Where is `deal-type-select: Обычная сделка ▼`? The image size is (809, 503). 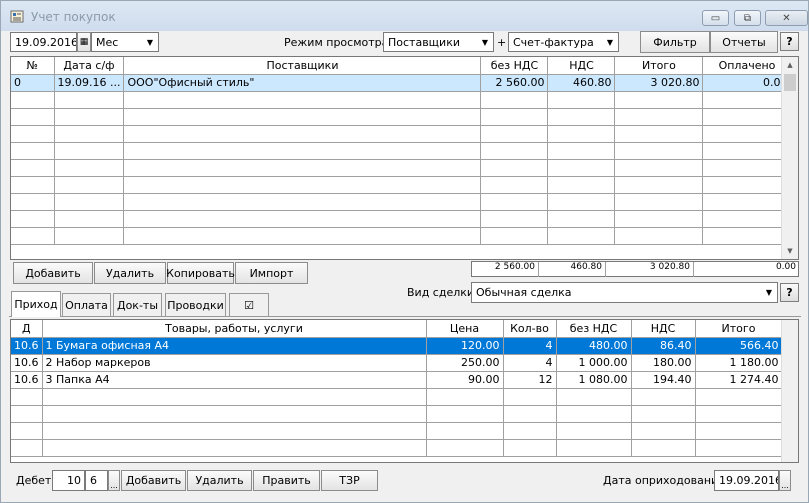
deal-type-select: Обычная сделка ▼ is located at coordinates (624, 292).